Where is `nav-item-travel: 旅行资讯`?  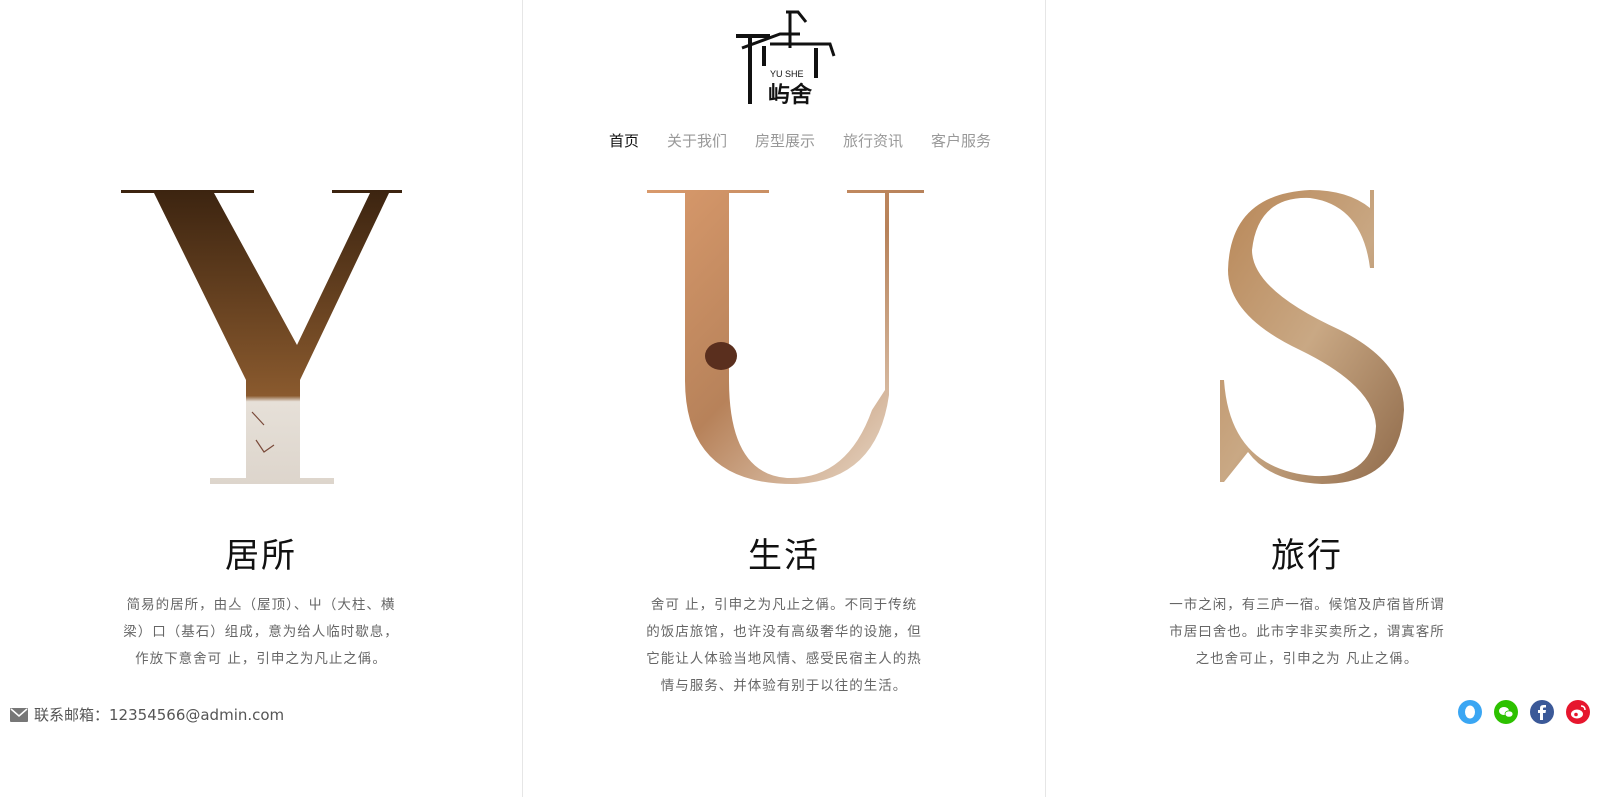 nav-item-travel: 旅行资讯 is located at coordinates (873, 140).